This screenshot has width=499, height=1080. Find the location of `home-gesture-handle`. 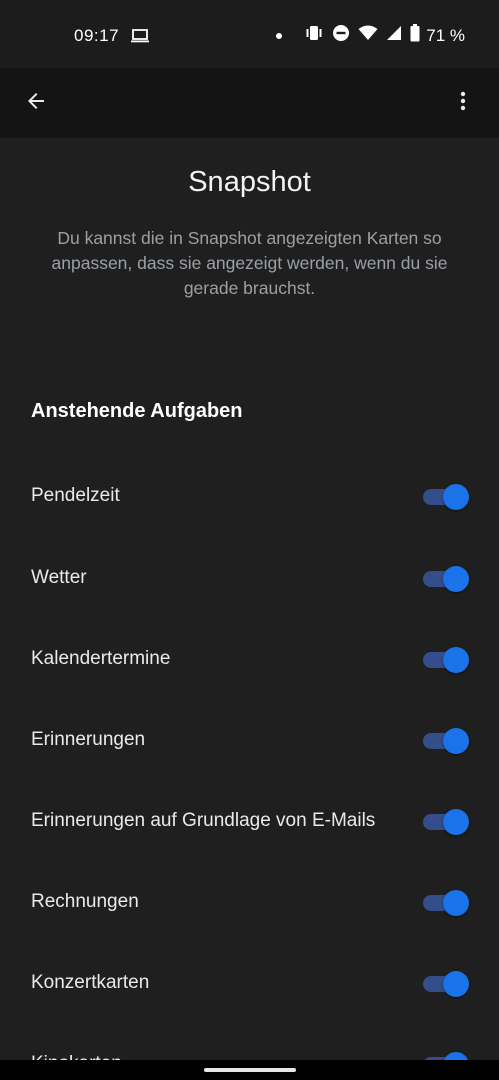

home-gesture-handle is located at coordinates (250, 1070).